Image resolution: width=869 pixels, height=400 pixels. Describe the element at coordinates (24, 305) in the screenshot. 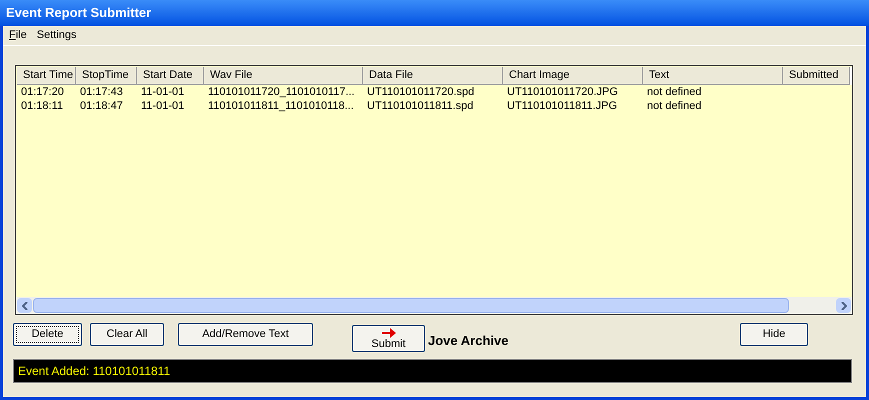

I see `scroll-left-button` at that location.